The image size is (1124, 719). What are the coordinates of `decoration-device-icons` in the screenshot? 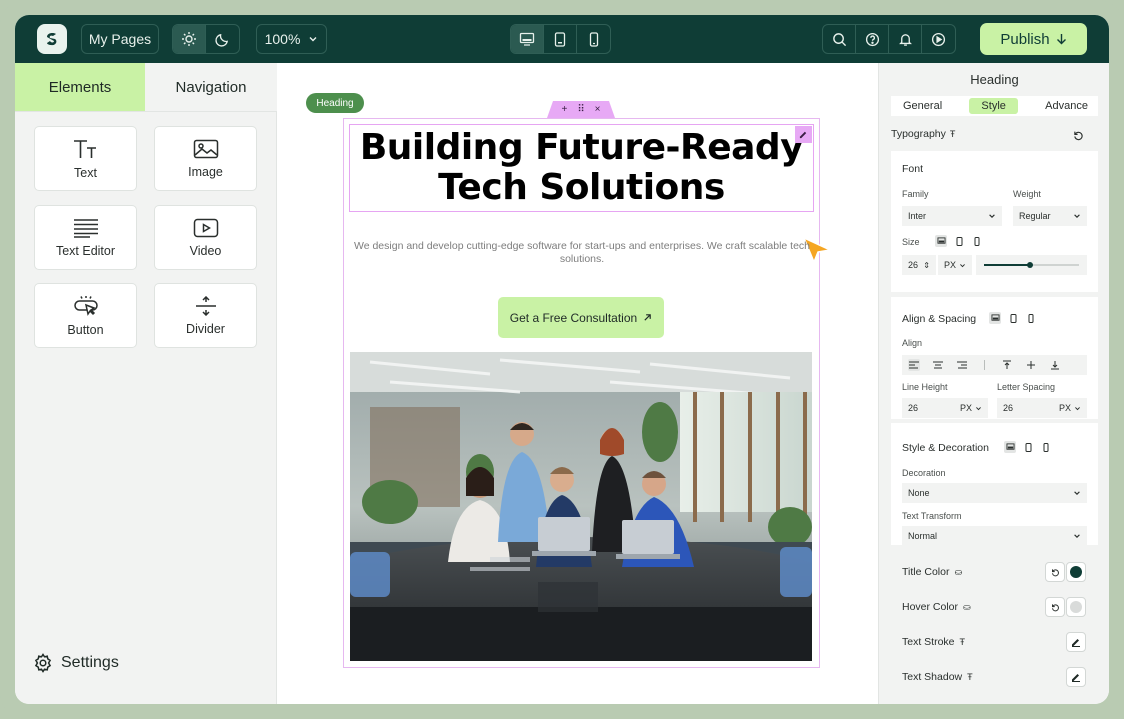 It's located at (1028, 447).